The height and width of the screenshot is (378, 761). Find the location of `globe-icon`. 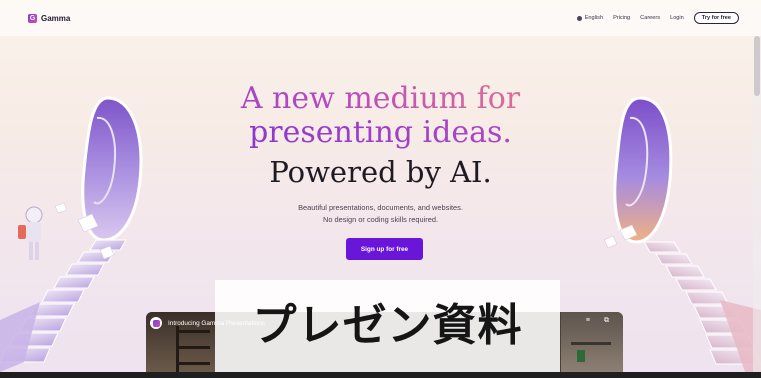

globe-icon is located at coordinates (579, 18).